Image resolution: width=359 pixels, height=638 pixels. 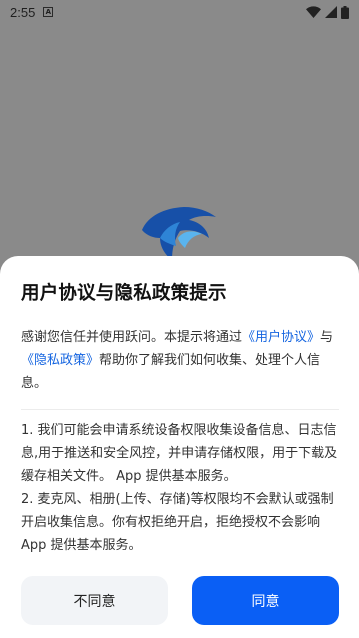 I want to click on status-bar: 2:55 A, so click(x=179, y=12).